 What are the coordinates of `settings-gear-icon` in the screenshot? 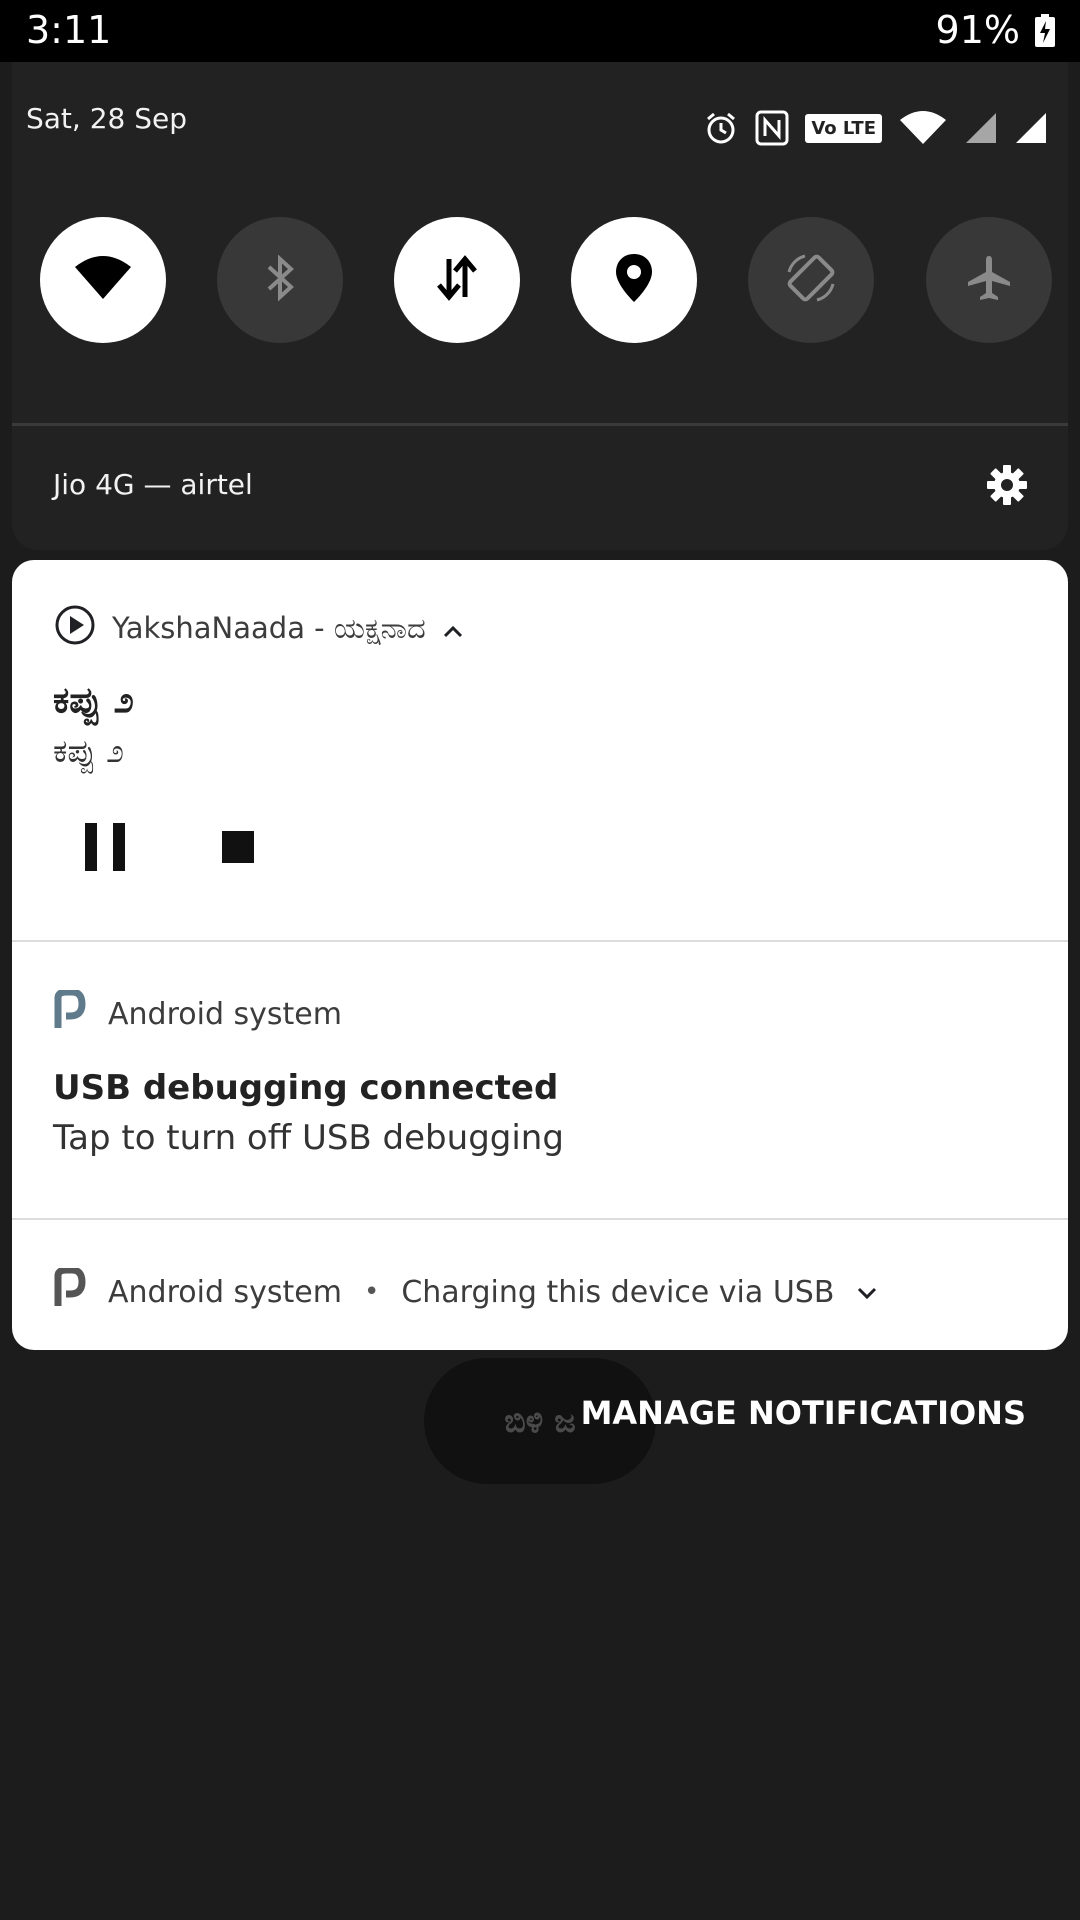 It's located at (1007, 485).